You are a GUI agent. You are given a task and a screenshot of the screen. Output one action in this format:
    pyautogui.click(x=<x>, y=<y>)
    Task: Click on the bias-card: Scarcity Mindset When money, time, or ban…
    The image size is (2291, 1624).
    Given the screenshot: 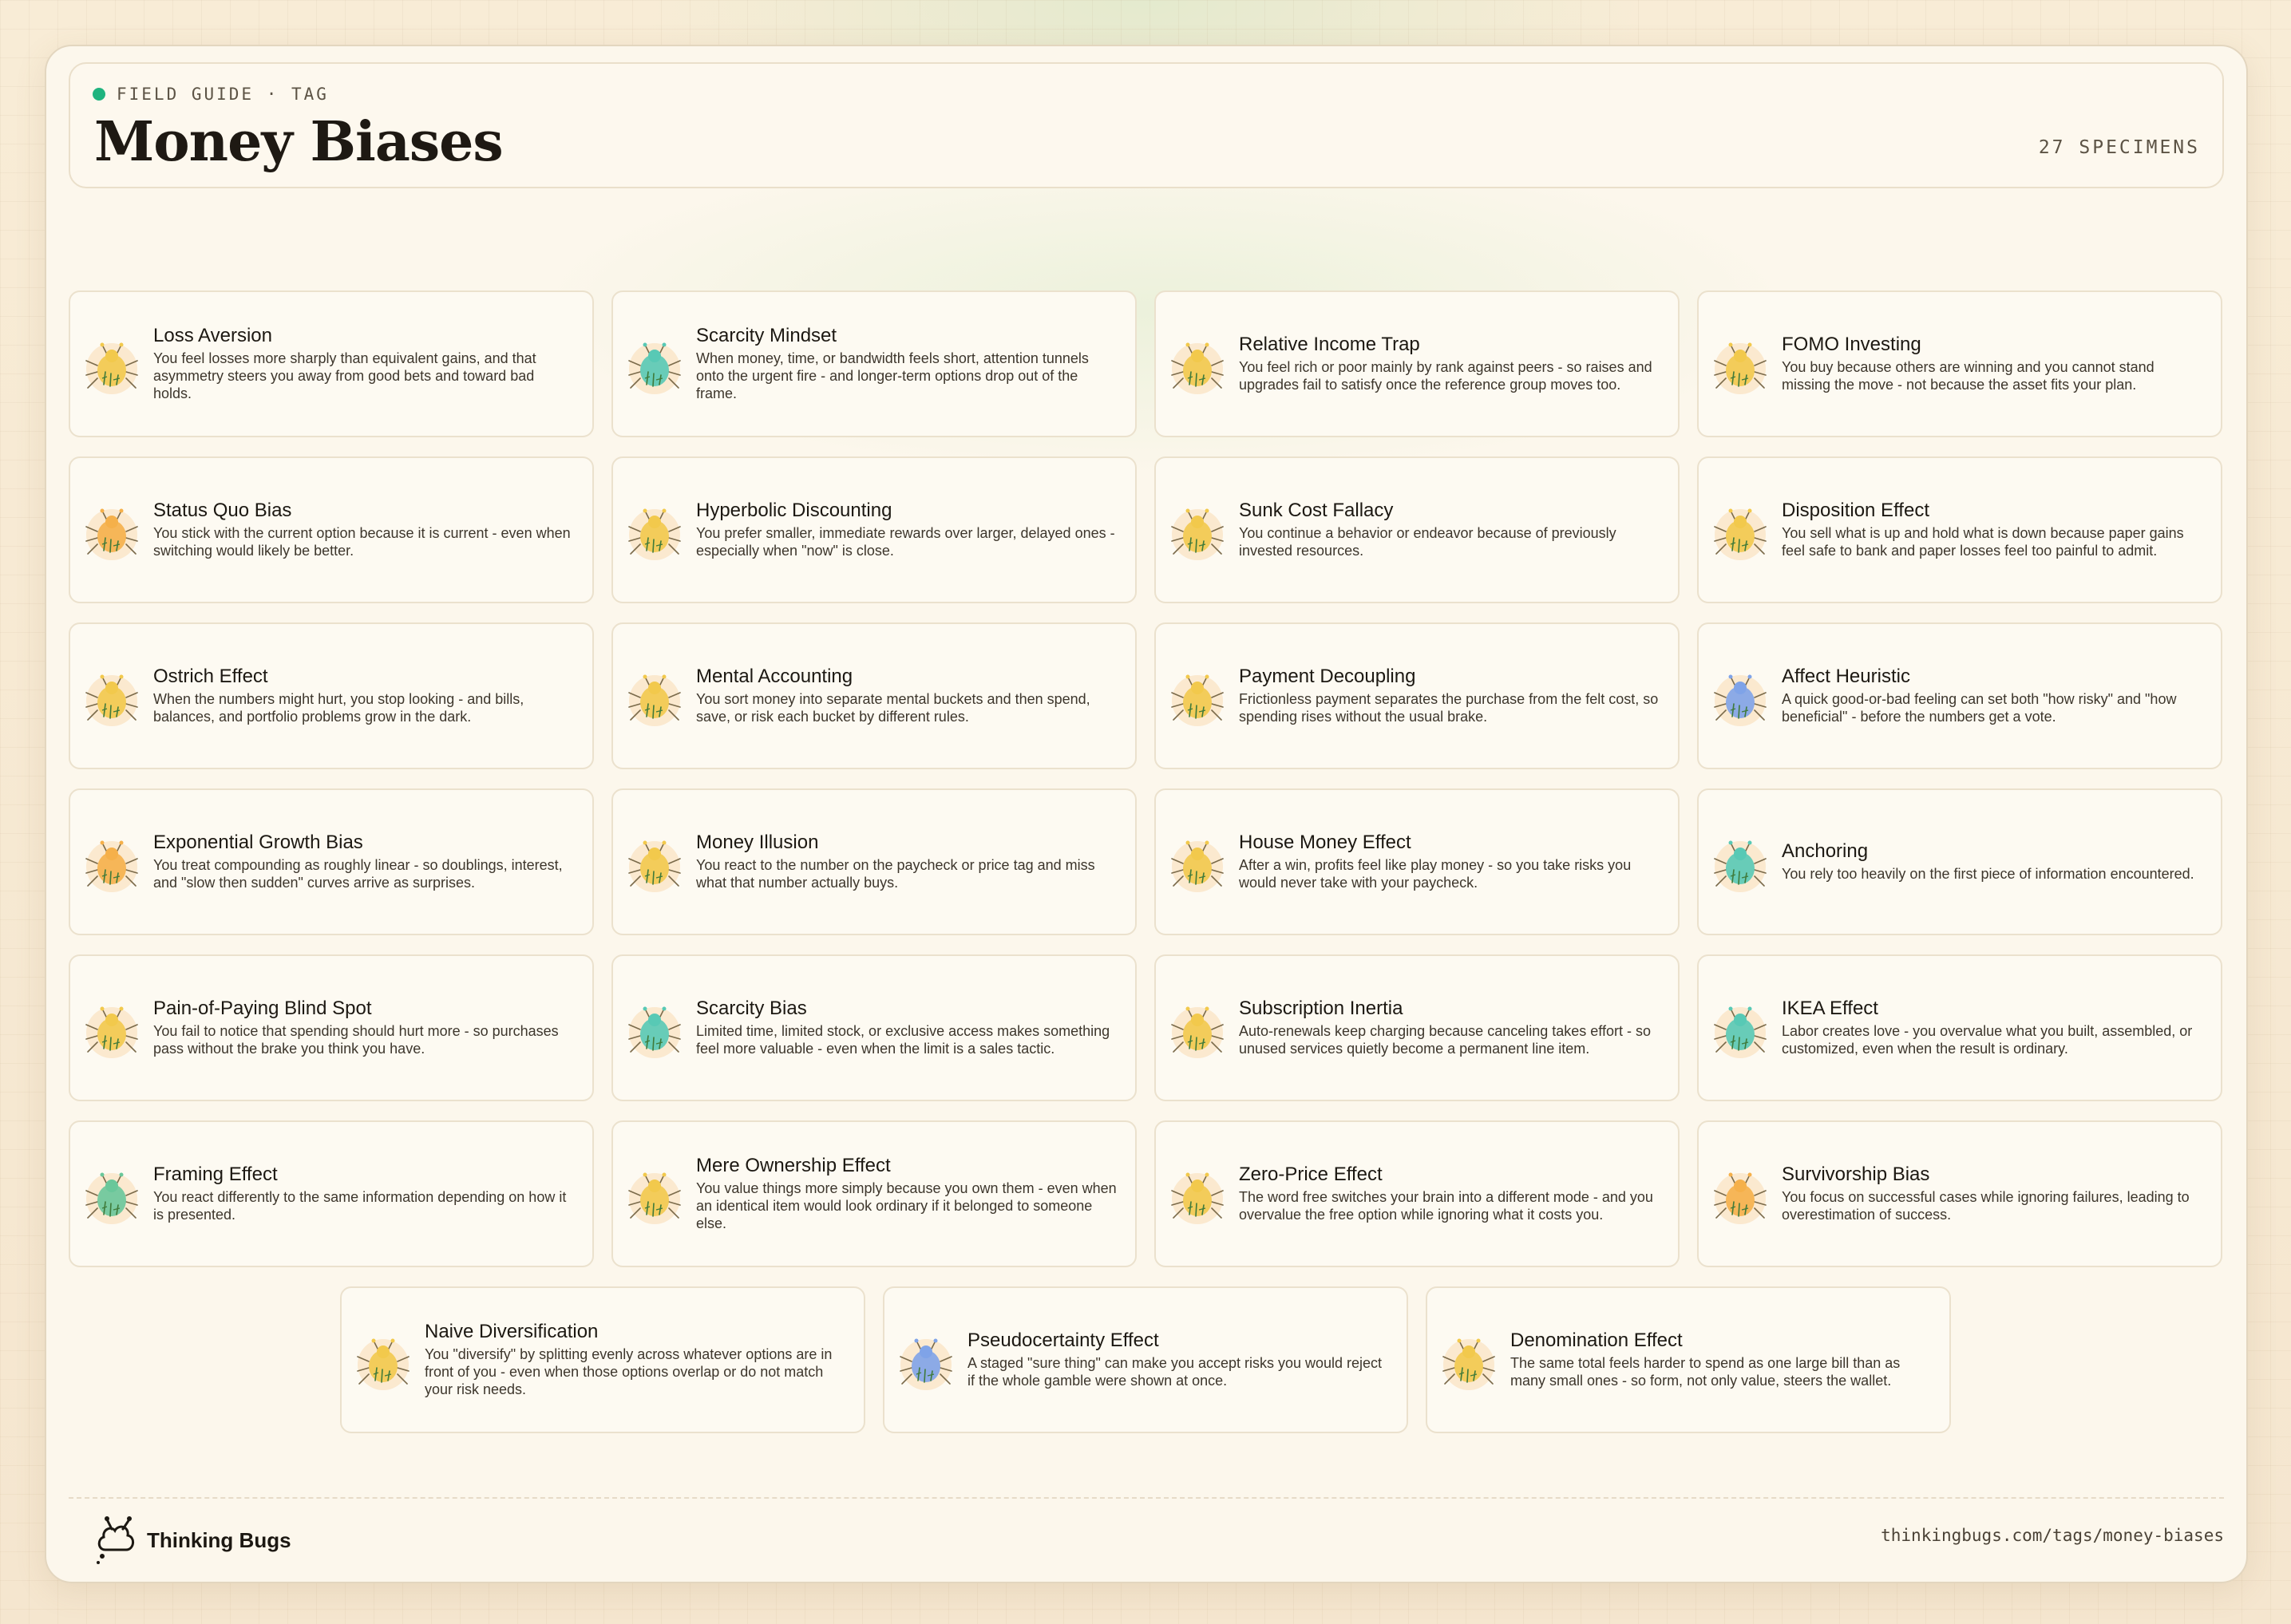 What is the action you would take?
    pyautogui.click(x=874, y=363)
    